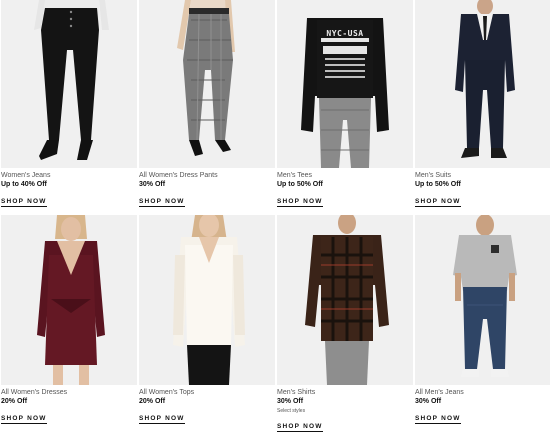 The height and width of the screenshot is (433, 550). I want to click on product-card: All Men's Jeans 30% Off SHOP NOW, so click(482, 320).